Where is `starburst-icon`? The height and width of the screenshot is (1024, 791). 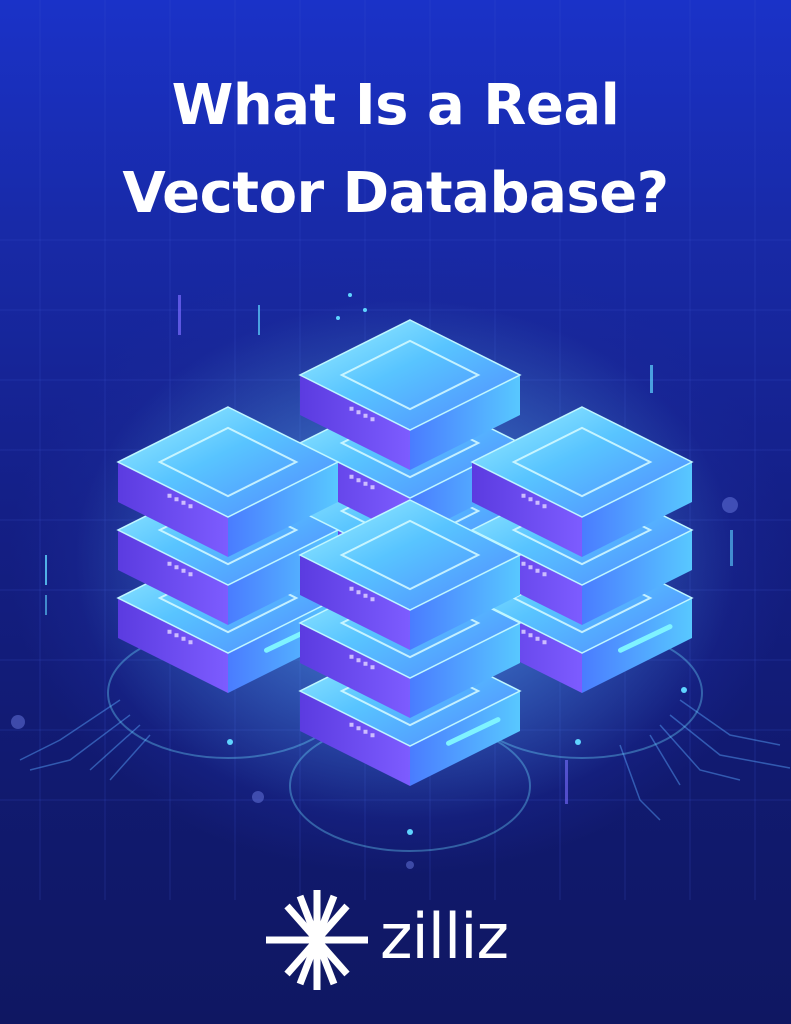
starburst-icon is located at coordinates (317, 940).